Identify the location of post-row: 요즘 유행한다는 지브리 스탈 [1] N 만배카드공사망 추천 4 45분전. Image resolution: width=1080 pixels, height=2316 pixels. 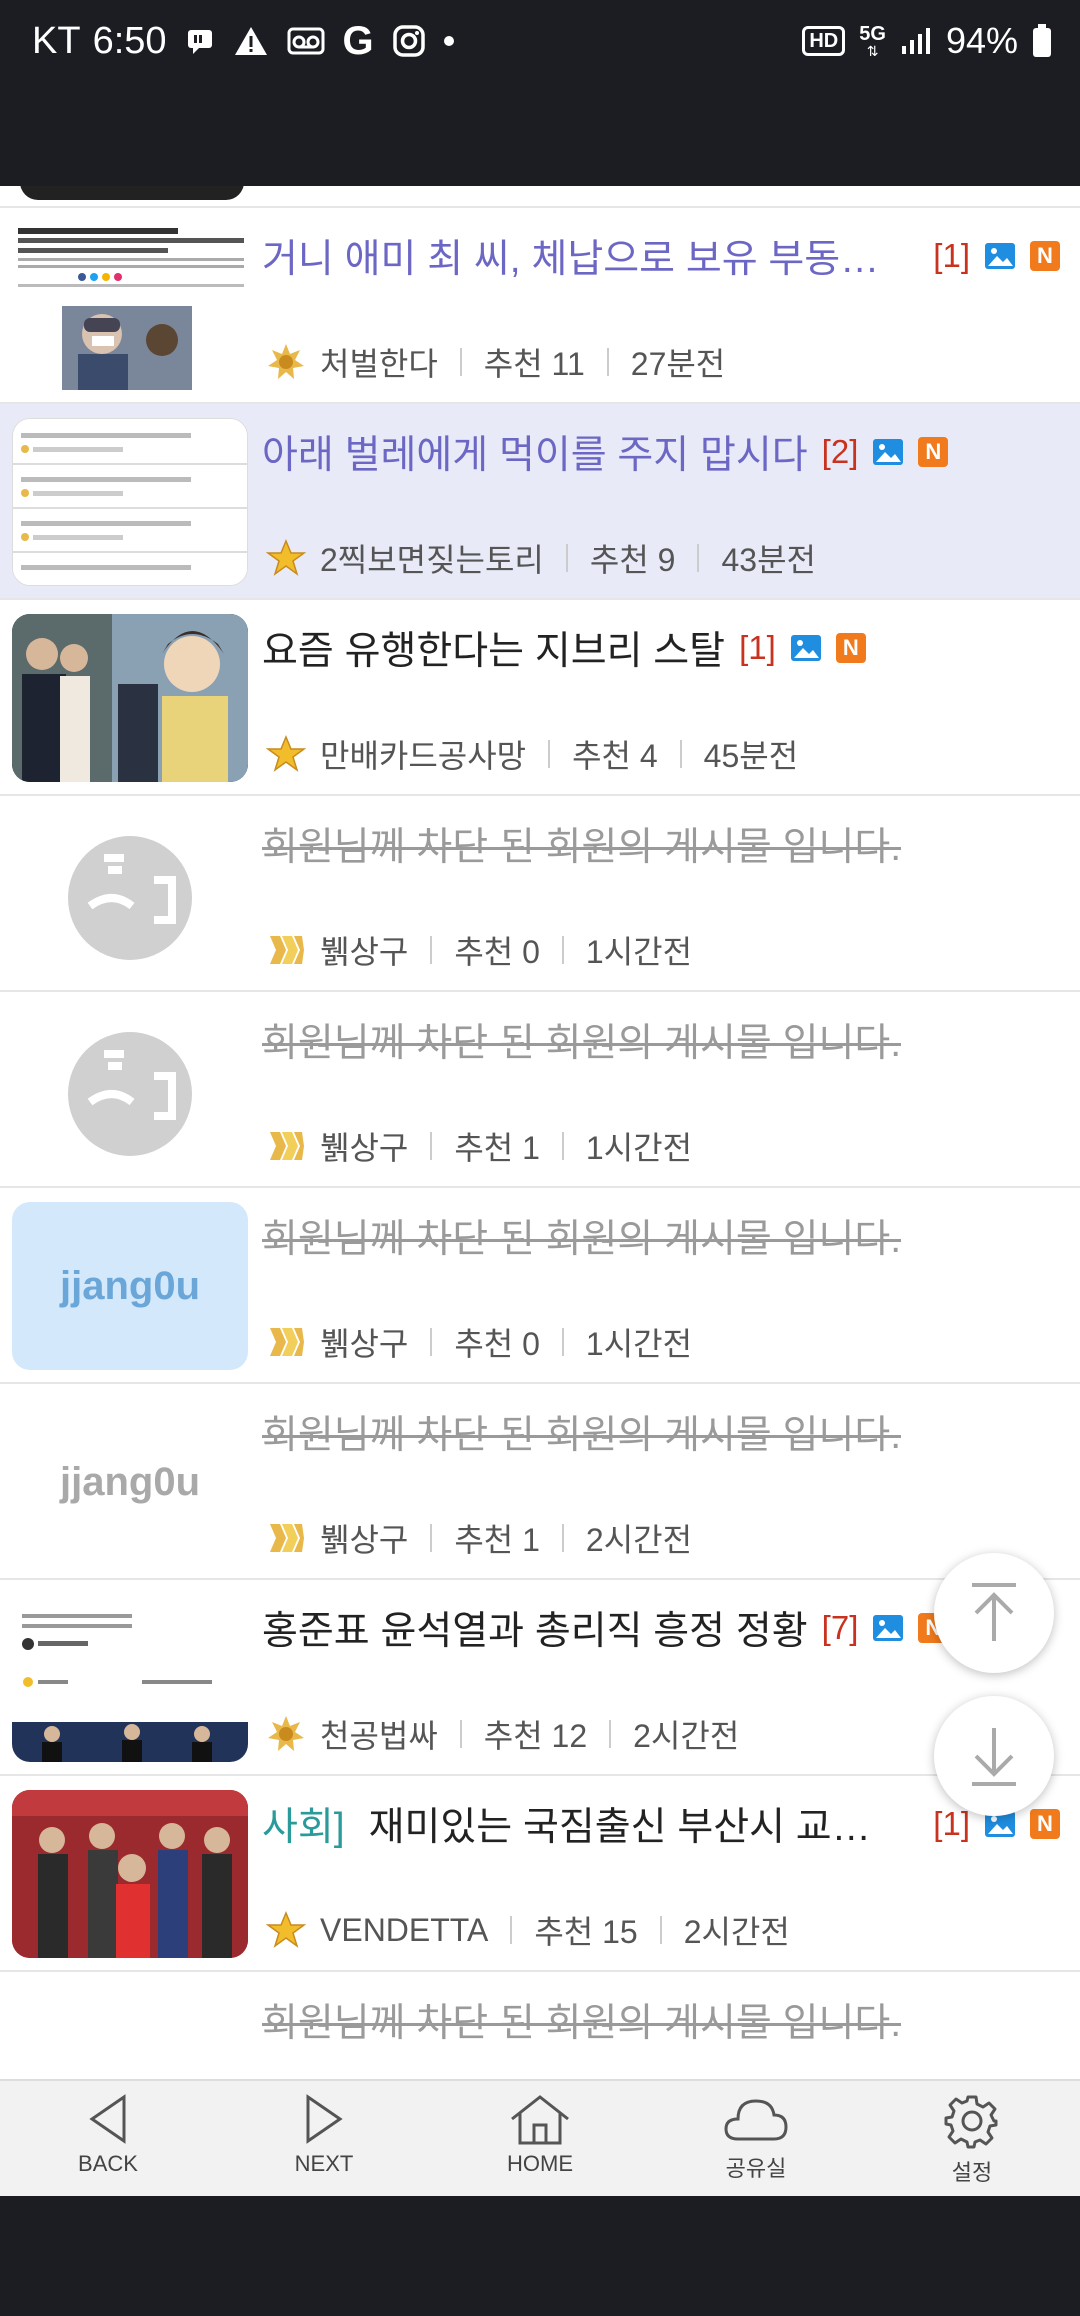
(540, 698).